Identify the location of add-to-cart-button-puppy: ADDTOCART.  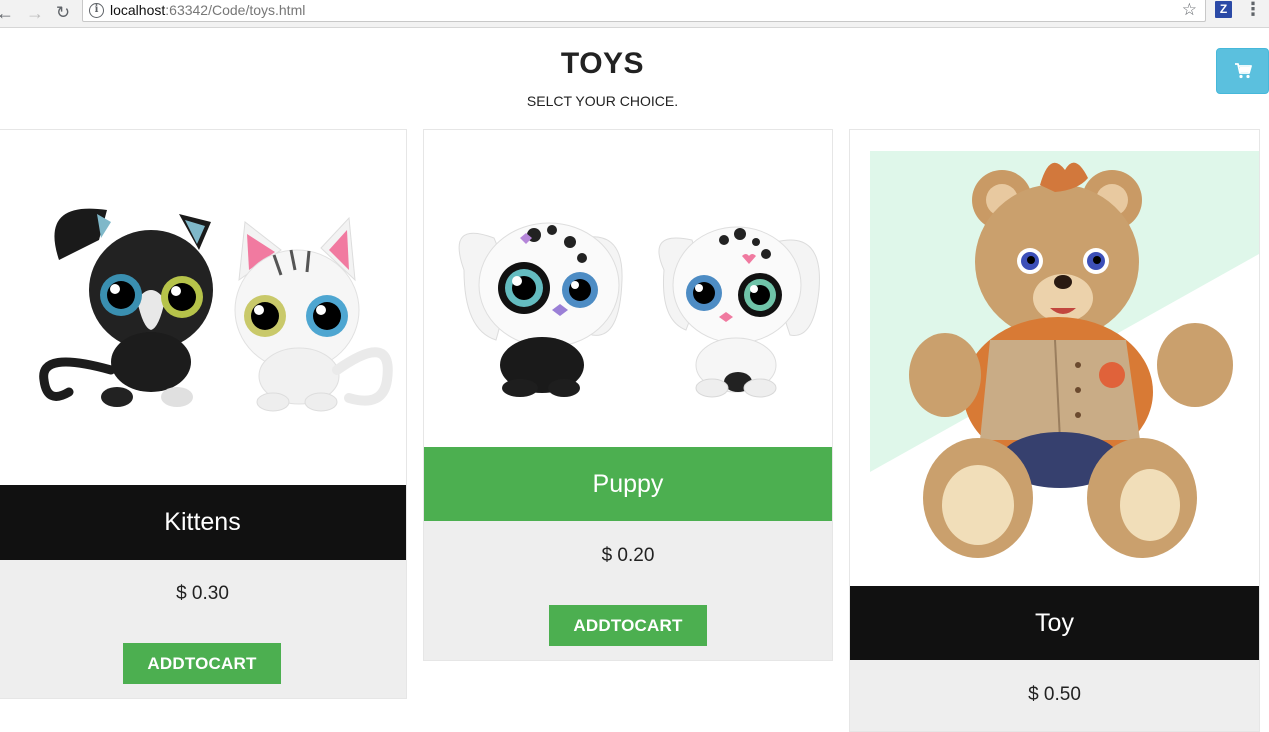
(628, 625).